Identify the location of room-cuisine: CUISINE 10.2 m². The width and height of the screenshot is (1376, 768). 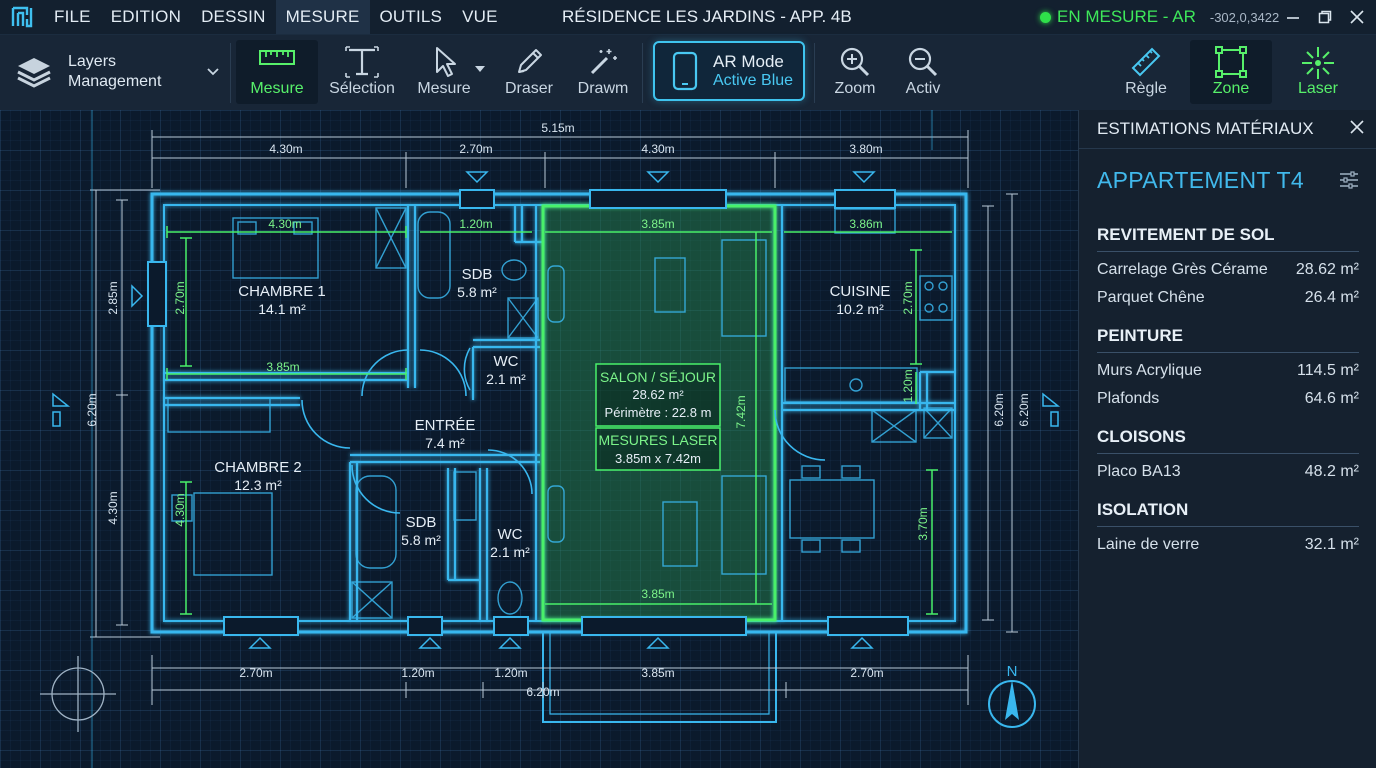
(860, 300).